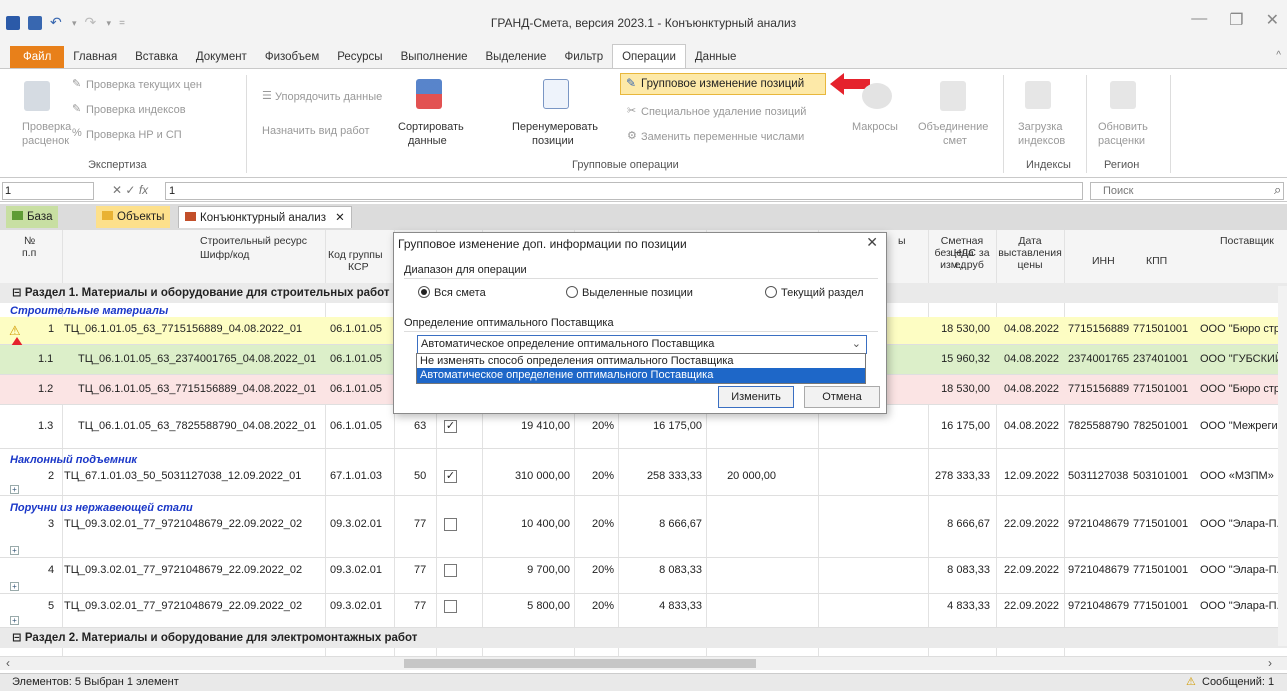 This screenshot has height=691, width=1287. What do you see at coordinates (680, 606) in the screenshot?
I see `row-price-no-vat: 4 833,33` at bounding box center [680, 606].